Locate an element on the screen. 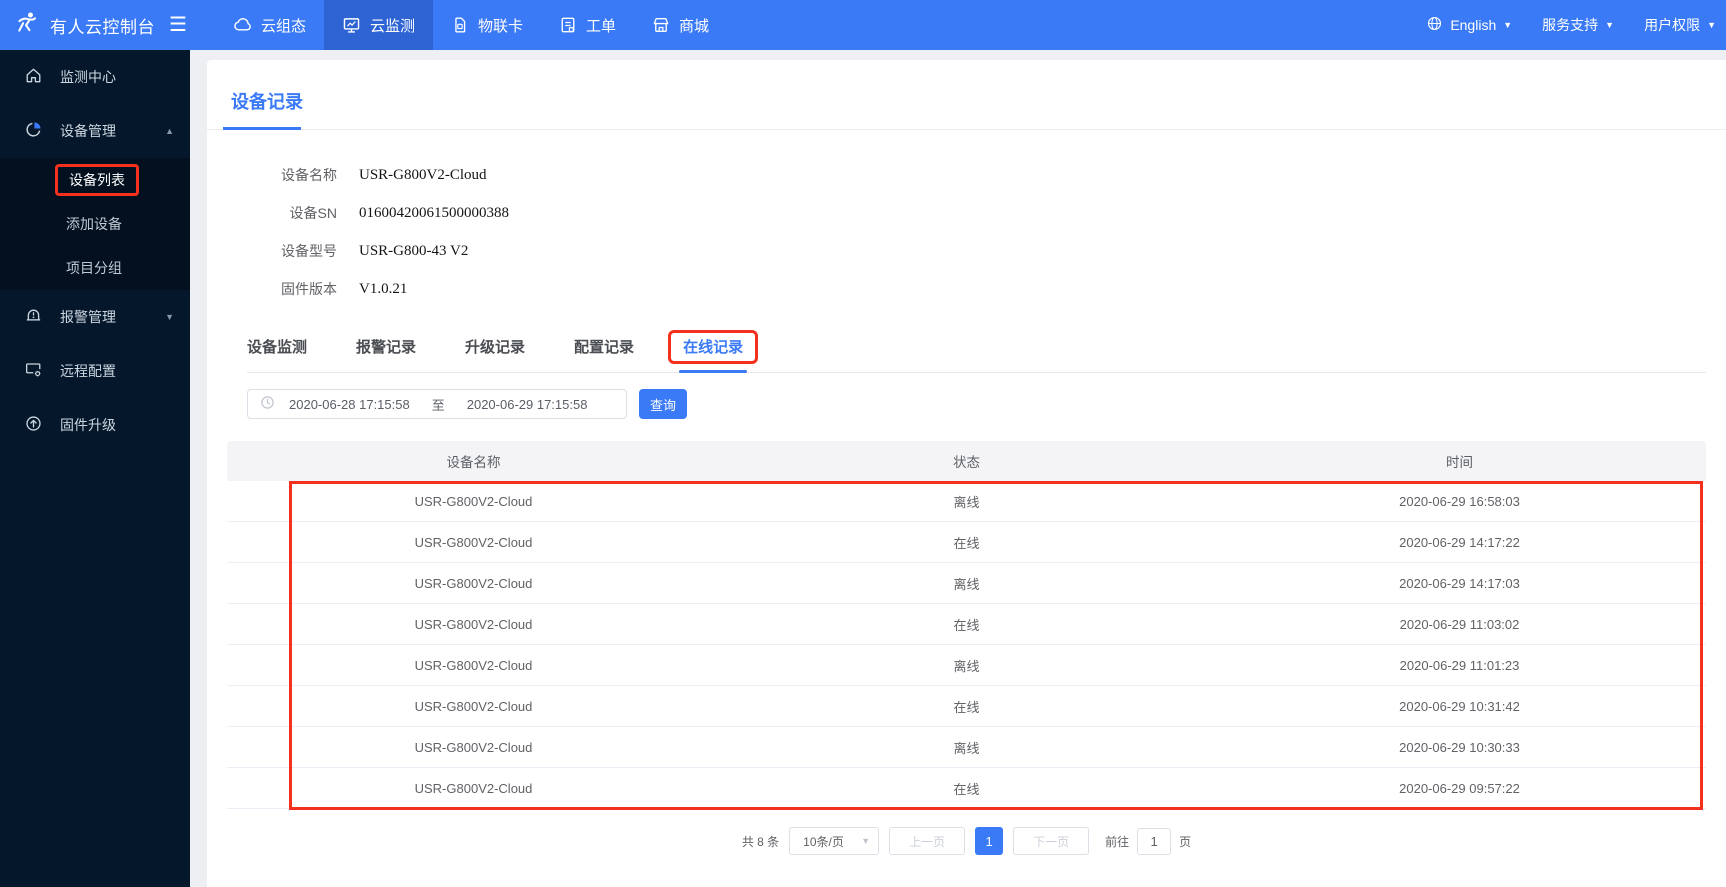  cell-time: 2020-06-29 10:30:33 is located at coordinates (1459, 747).